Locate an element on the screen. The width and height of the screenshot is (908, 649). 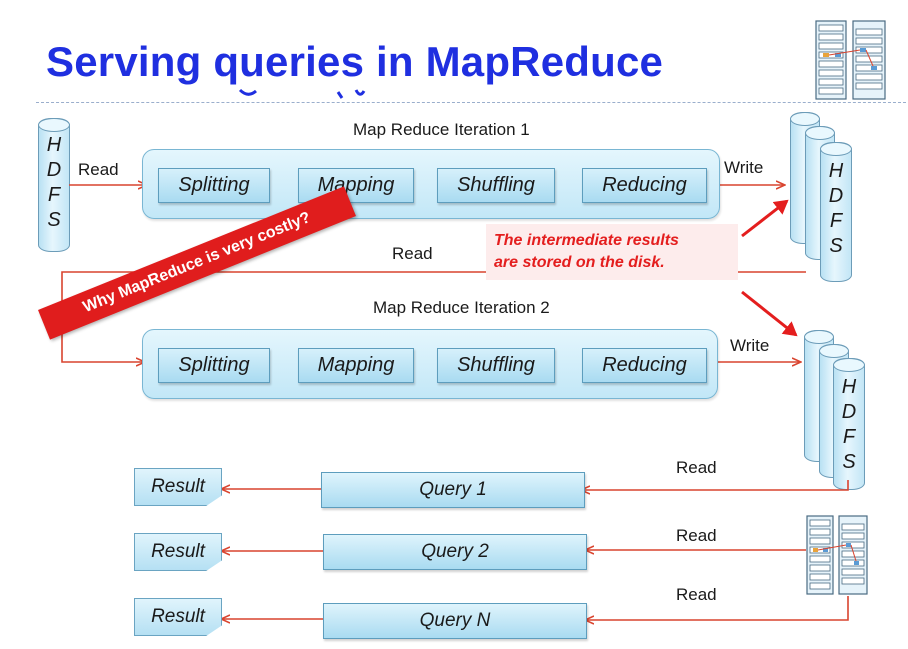
query-n-box: Query N is located at coordinates (455, 621).